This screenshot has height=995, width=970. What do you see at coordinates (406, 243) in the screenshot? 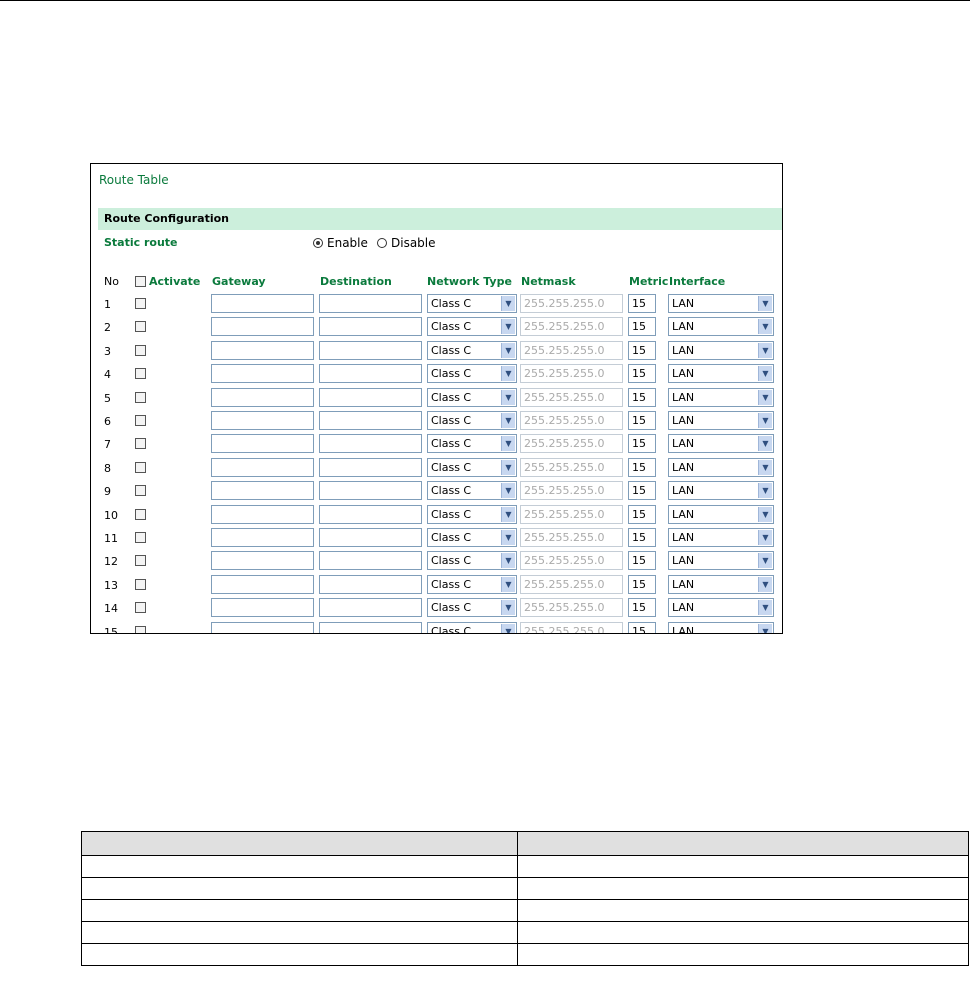
I see `radio-disable: Disable` at bounding box center [406, 243].